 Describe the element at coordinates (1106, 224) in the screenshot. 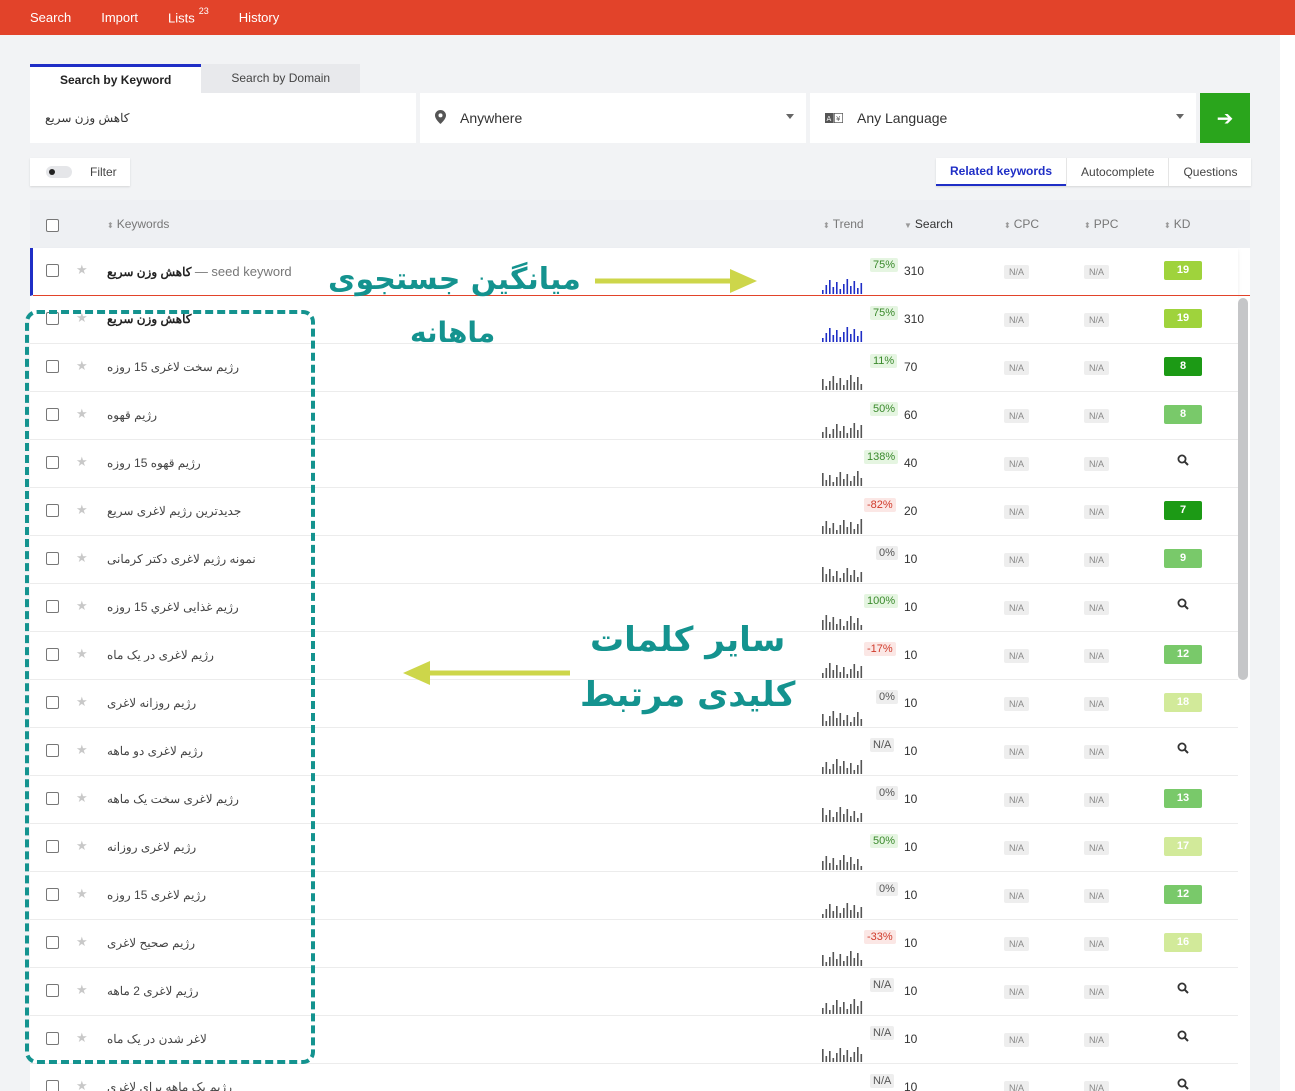

I see `col-ppc-label: PPC` at that location.